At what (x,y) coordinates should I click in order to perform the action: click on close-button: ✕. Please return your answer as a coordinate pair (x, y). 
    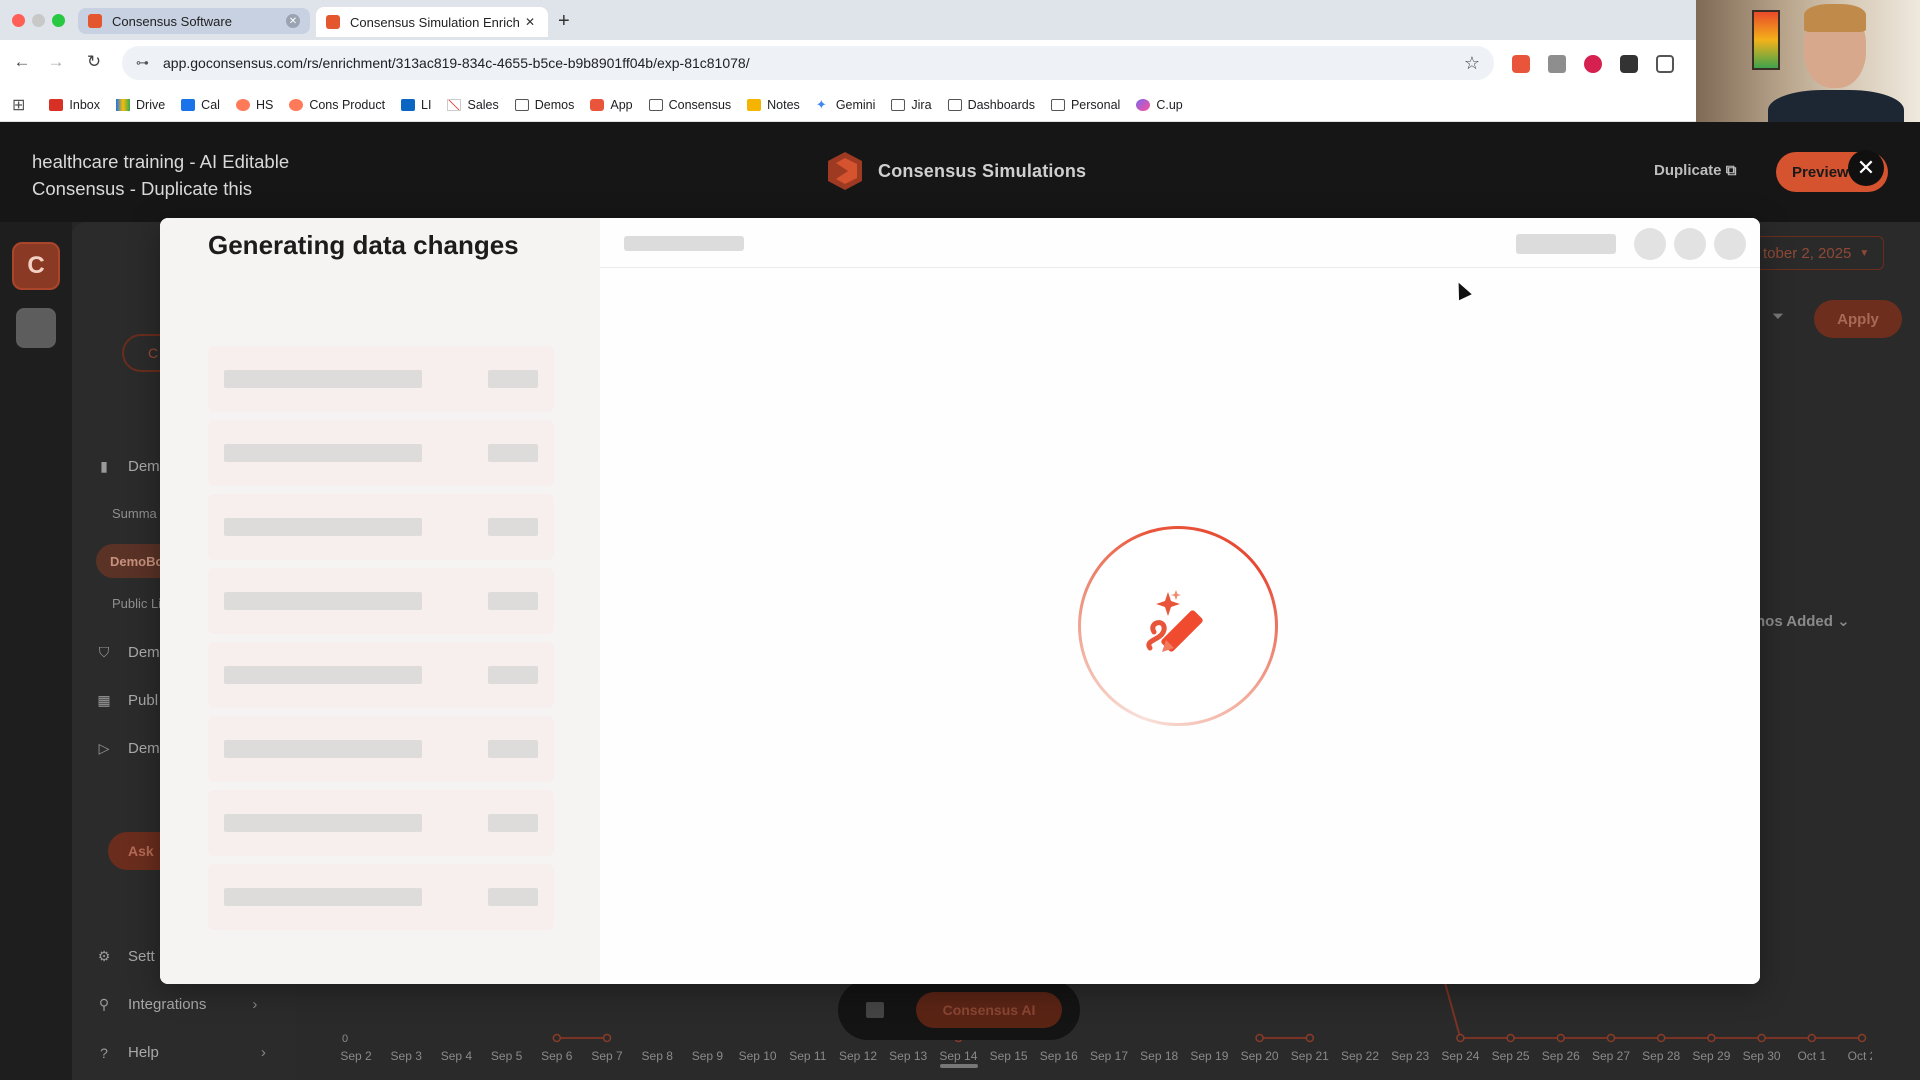
    Looking at the image, I should click on (1866, 168).